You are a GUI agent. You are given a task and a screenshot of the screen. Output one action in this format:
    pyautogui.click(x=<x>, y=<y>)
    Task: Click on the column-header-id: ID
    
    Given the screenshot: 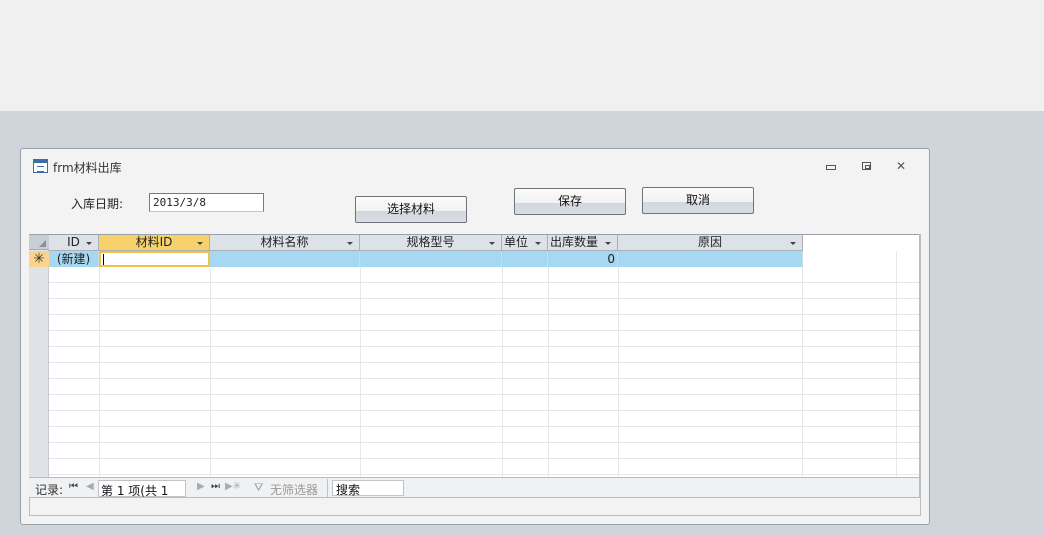 What is the action you would take?
    pyautogui.click(x=74, y=243)
    